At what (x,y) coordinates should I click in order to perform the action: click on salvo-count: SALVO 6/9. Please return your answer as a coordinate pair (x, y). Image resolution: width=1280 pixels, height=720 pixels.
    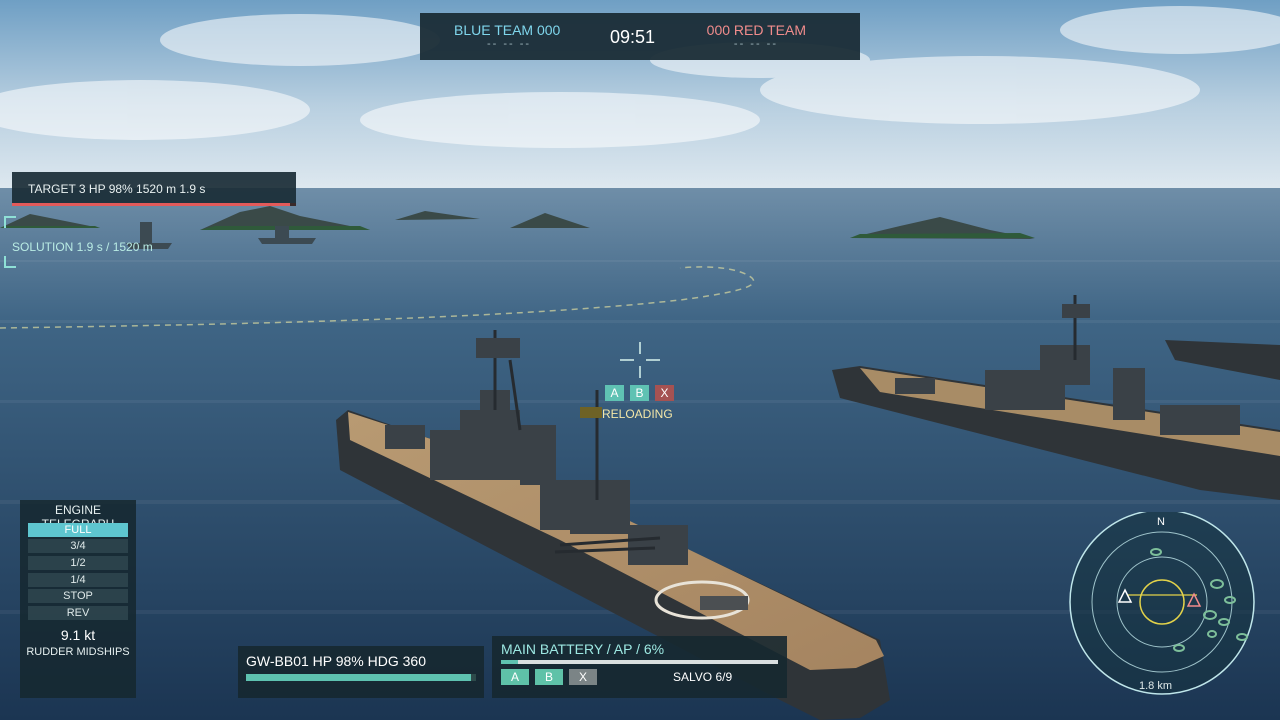
    Looking at the image, I should click on (703, 677).